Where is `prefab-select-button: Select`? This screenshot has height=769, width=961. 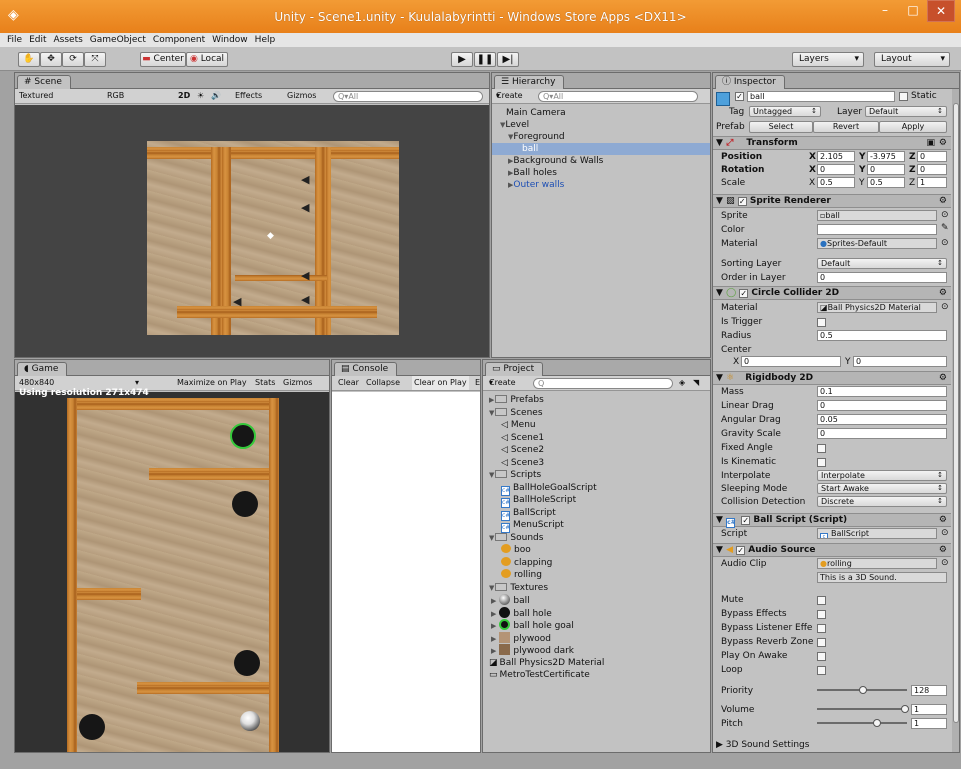 prefab-select-button: Select is located at coordinates (781, 127).